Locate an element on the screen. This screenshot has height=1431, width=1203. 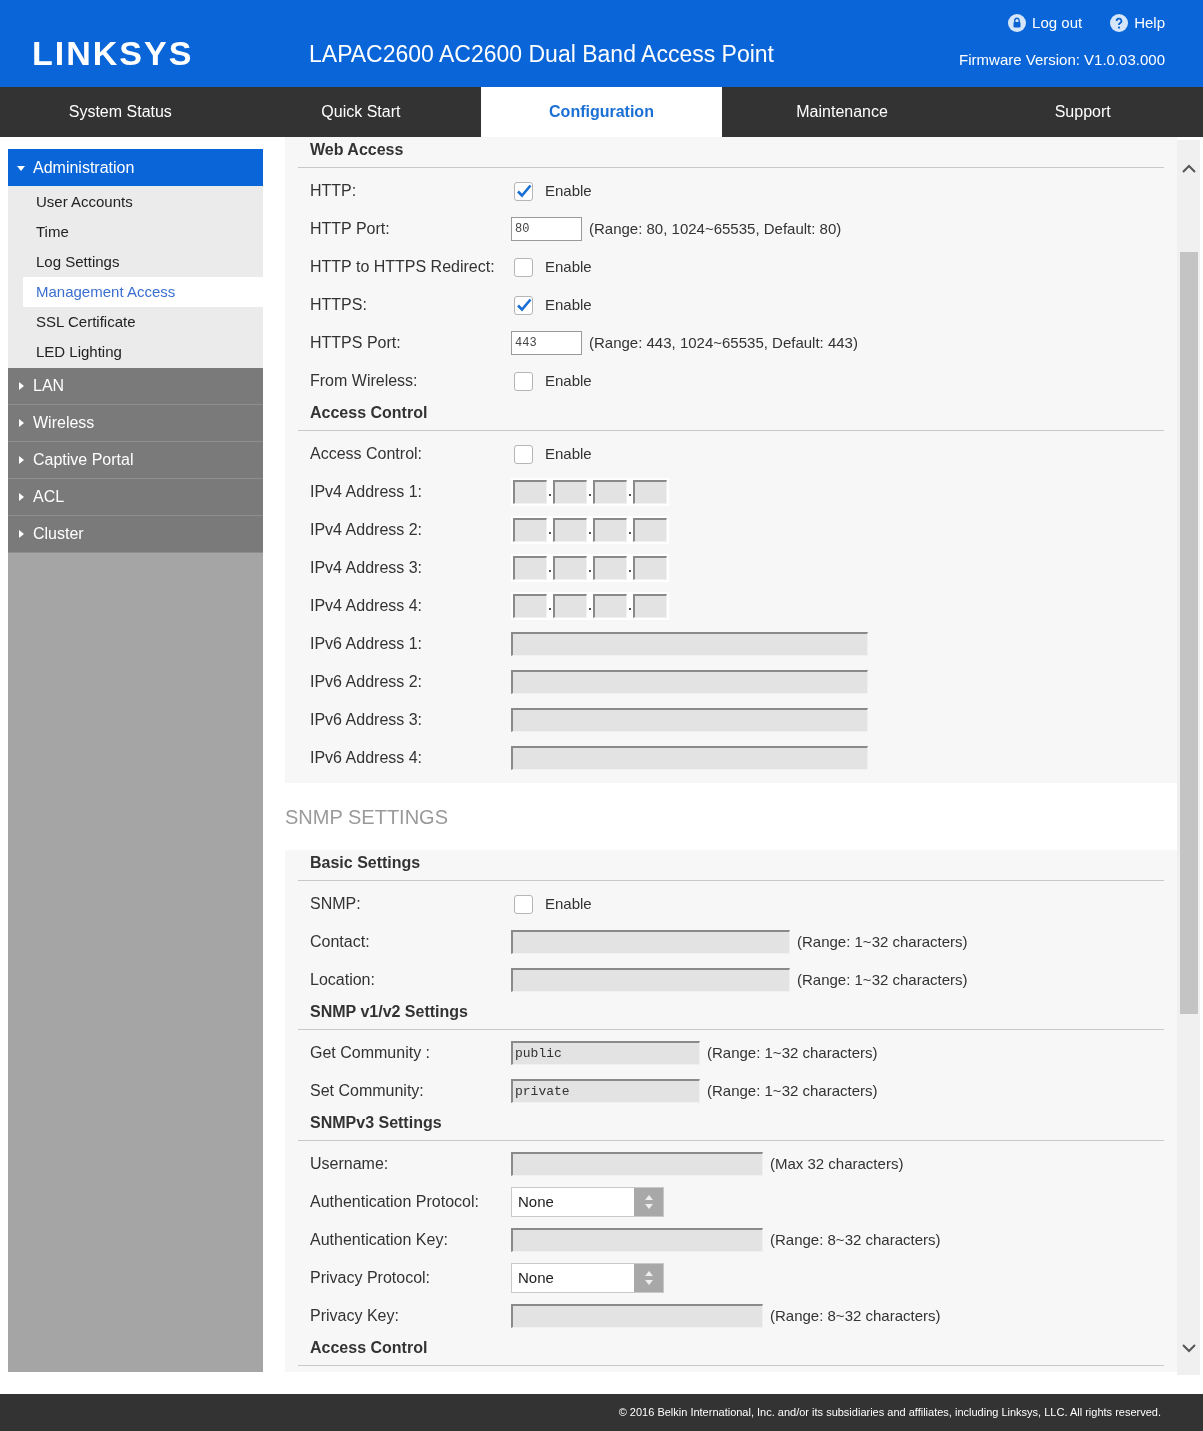
sidebar-item: Time is located at coordinates (143, 232).